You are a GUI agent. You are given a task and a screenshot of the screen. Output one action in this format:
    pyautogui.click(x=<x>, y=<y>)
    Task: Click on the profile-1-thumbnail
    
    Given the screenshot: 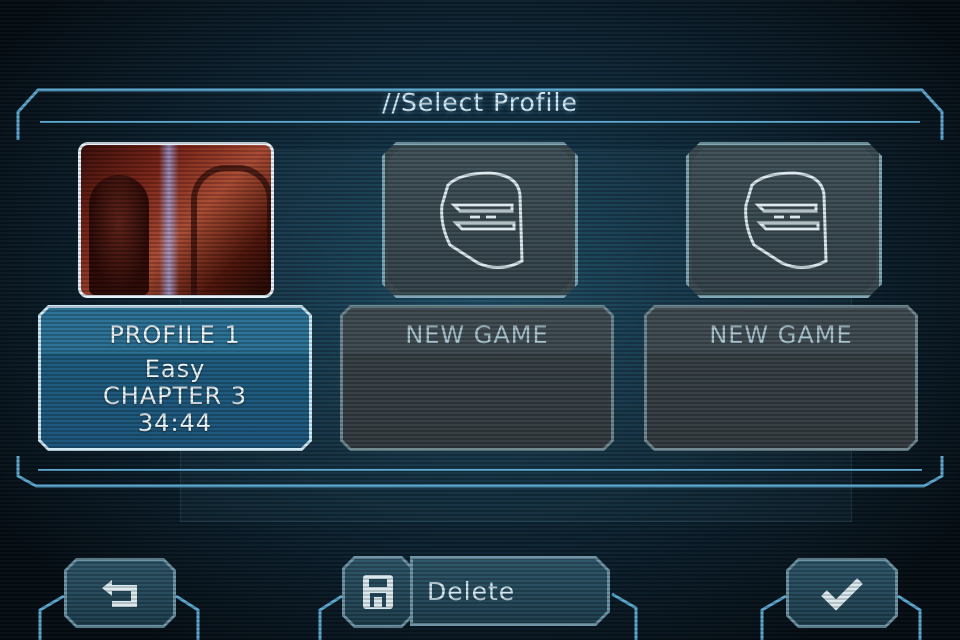 What is the action you would take?
    pyautogui.click(x=176, y=220)
    